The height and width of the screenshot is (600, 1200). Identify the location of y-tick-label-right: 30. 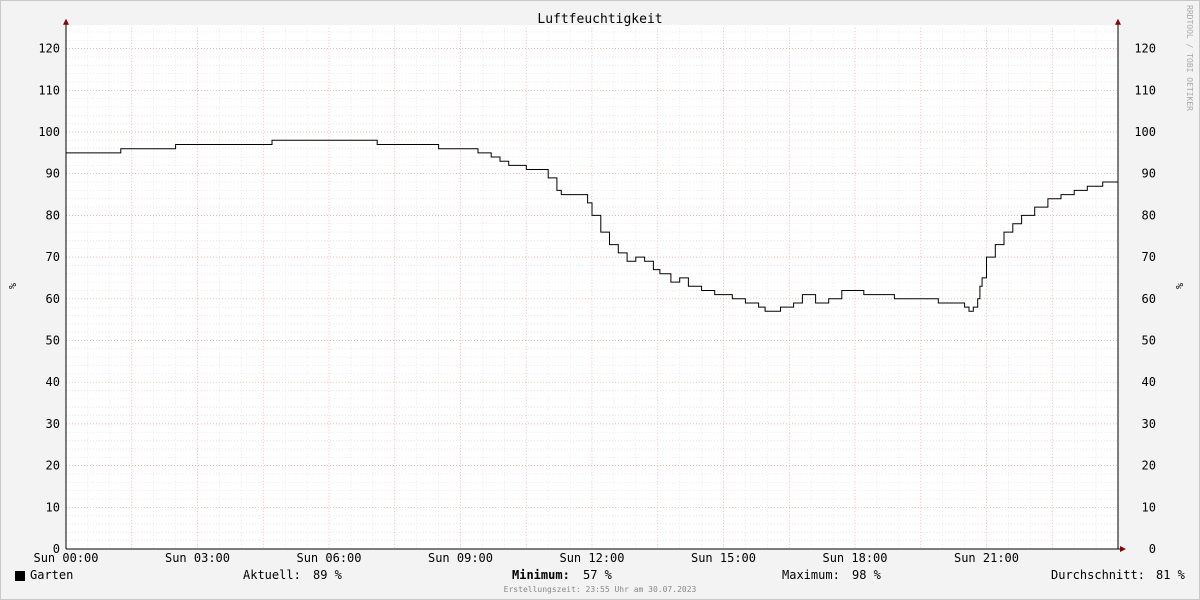
(1149, 424).